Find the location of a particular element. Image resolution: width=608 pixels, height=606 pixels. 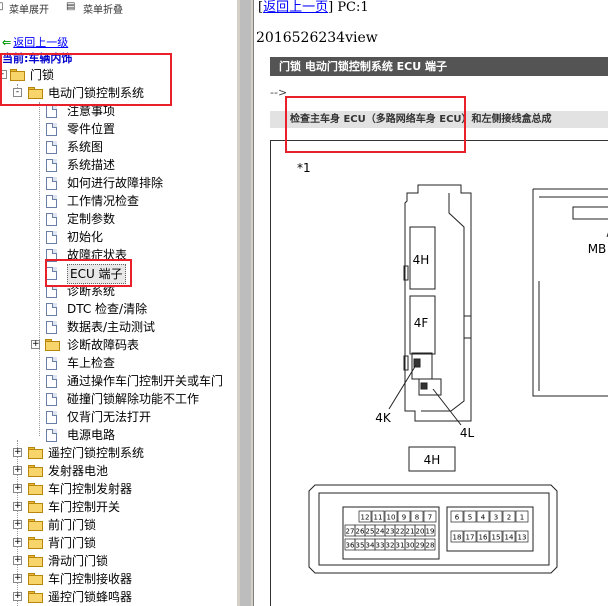

tree-item-label: 碰撞门锁解除功能不工作 is located at coordinates (133, 399).